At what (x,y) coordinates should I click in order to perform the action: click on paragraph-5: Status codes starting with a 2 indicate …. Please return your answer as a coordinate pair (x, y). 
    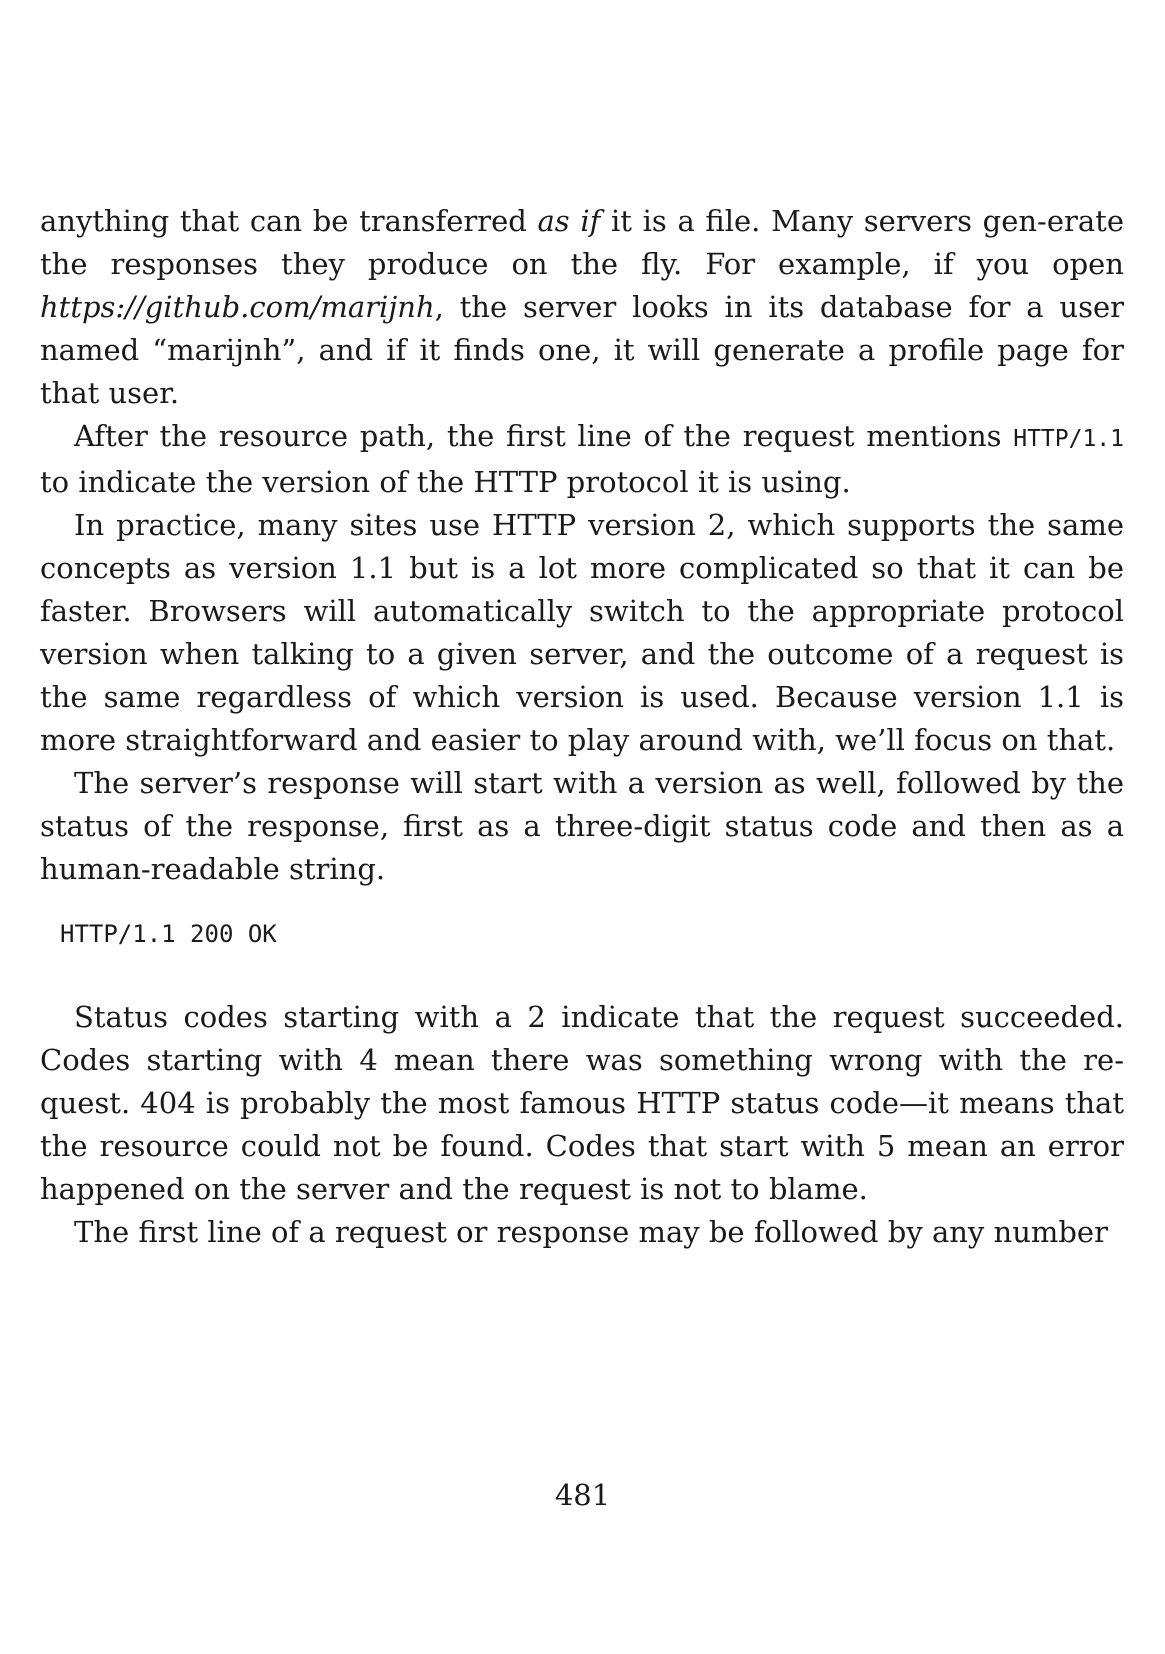
    Looking at the image, I should click on (582, 1103).